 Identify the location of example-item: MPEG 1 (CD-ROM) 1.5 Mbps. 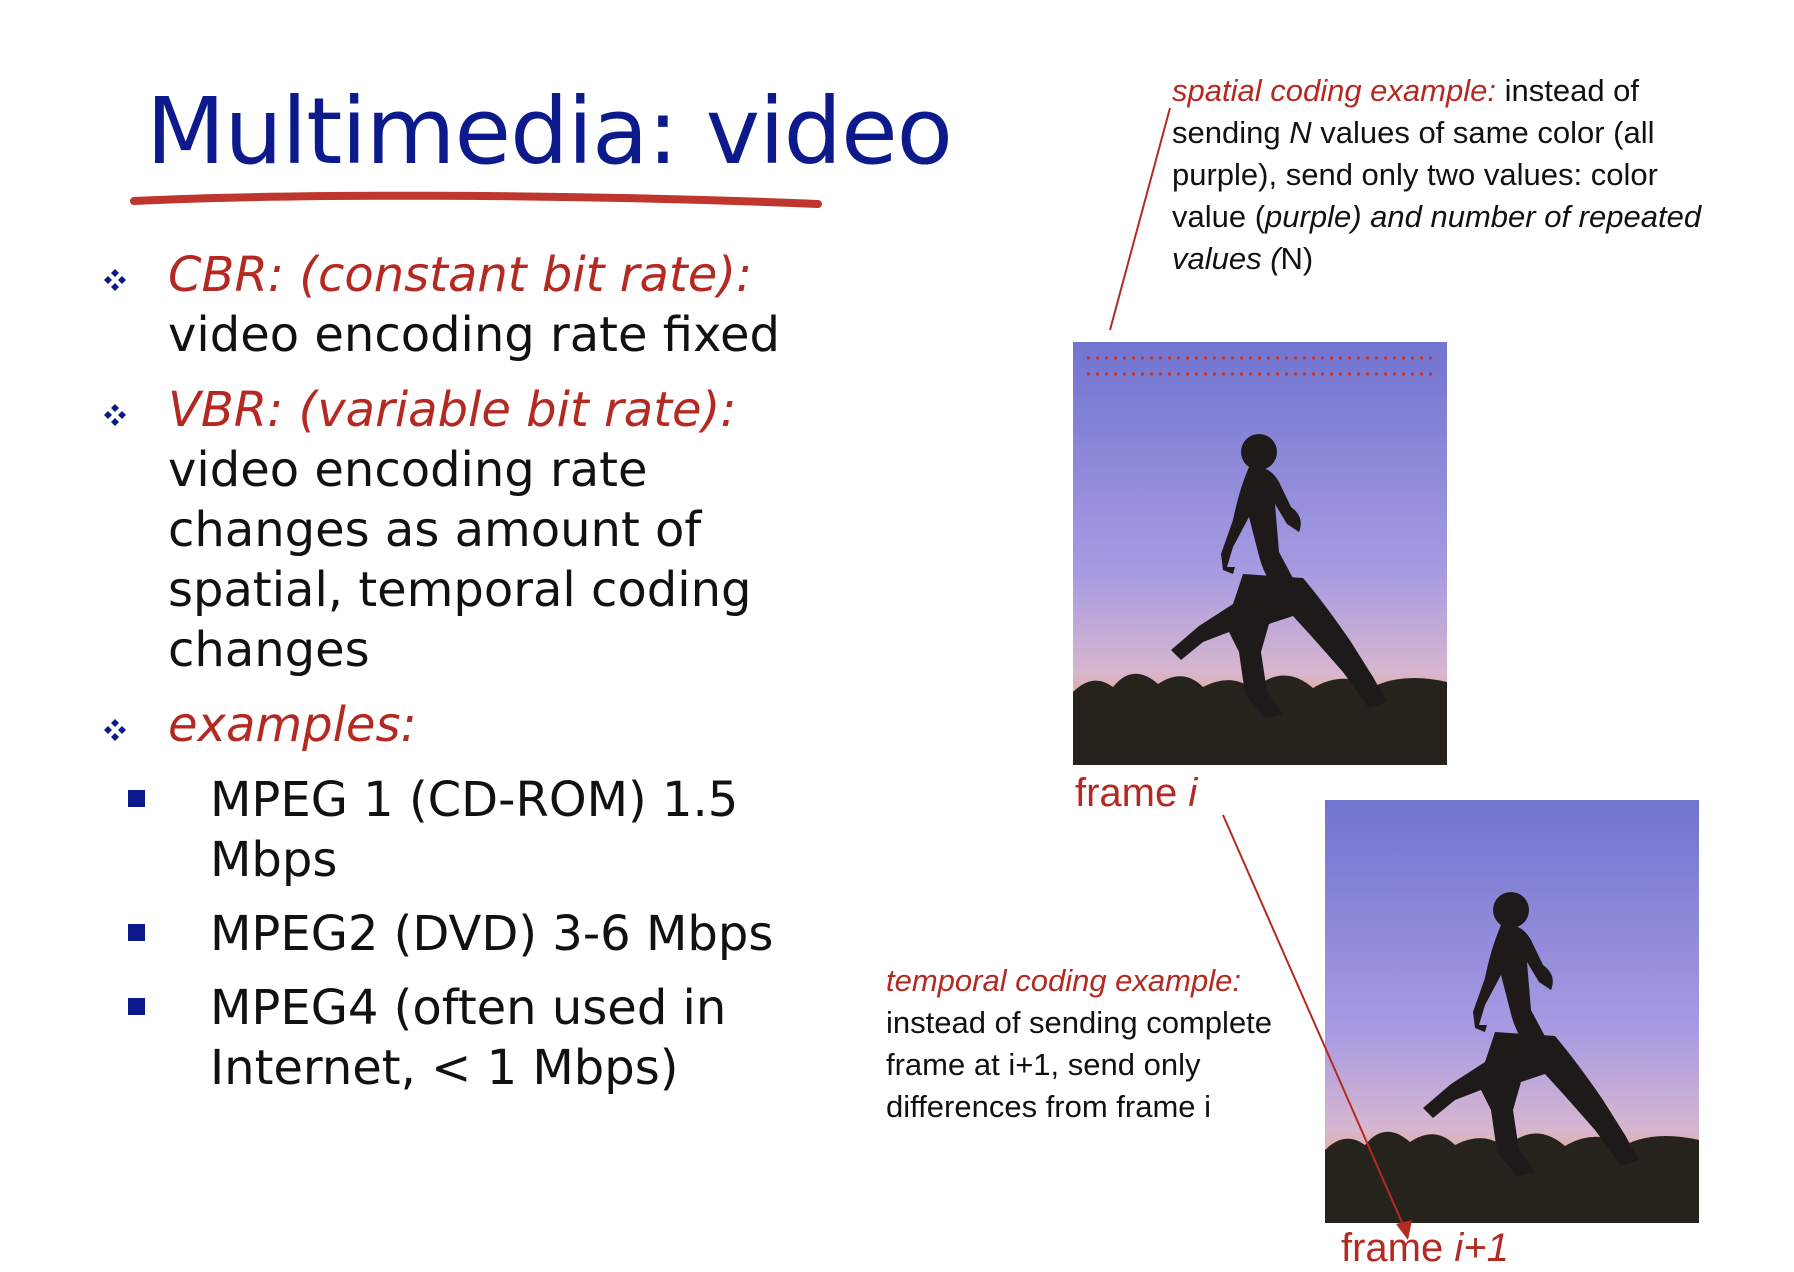
(446, 830).